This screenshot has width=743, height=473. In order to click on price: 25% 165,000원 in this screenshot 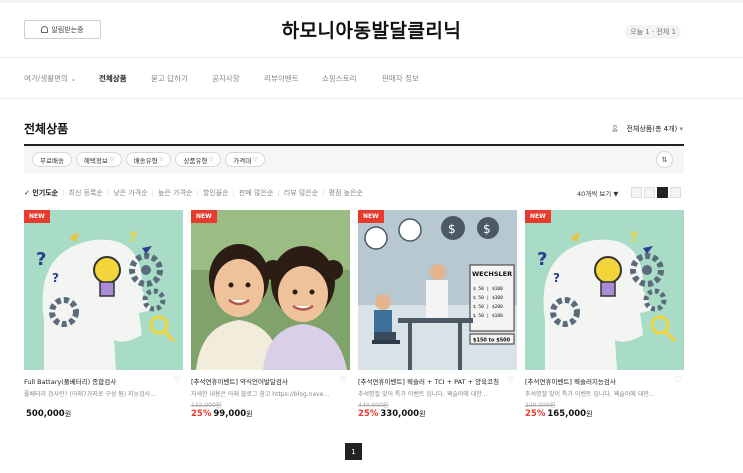, I will do `click(559, 414)`.